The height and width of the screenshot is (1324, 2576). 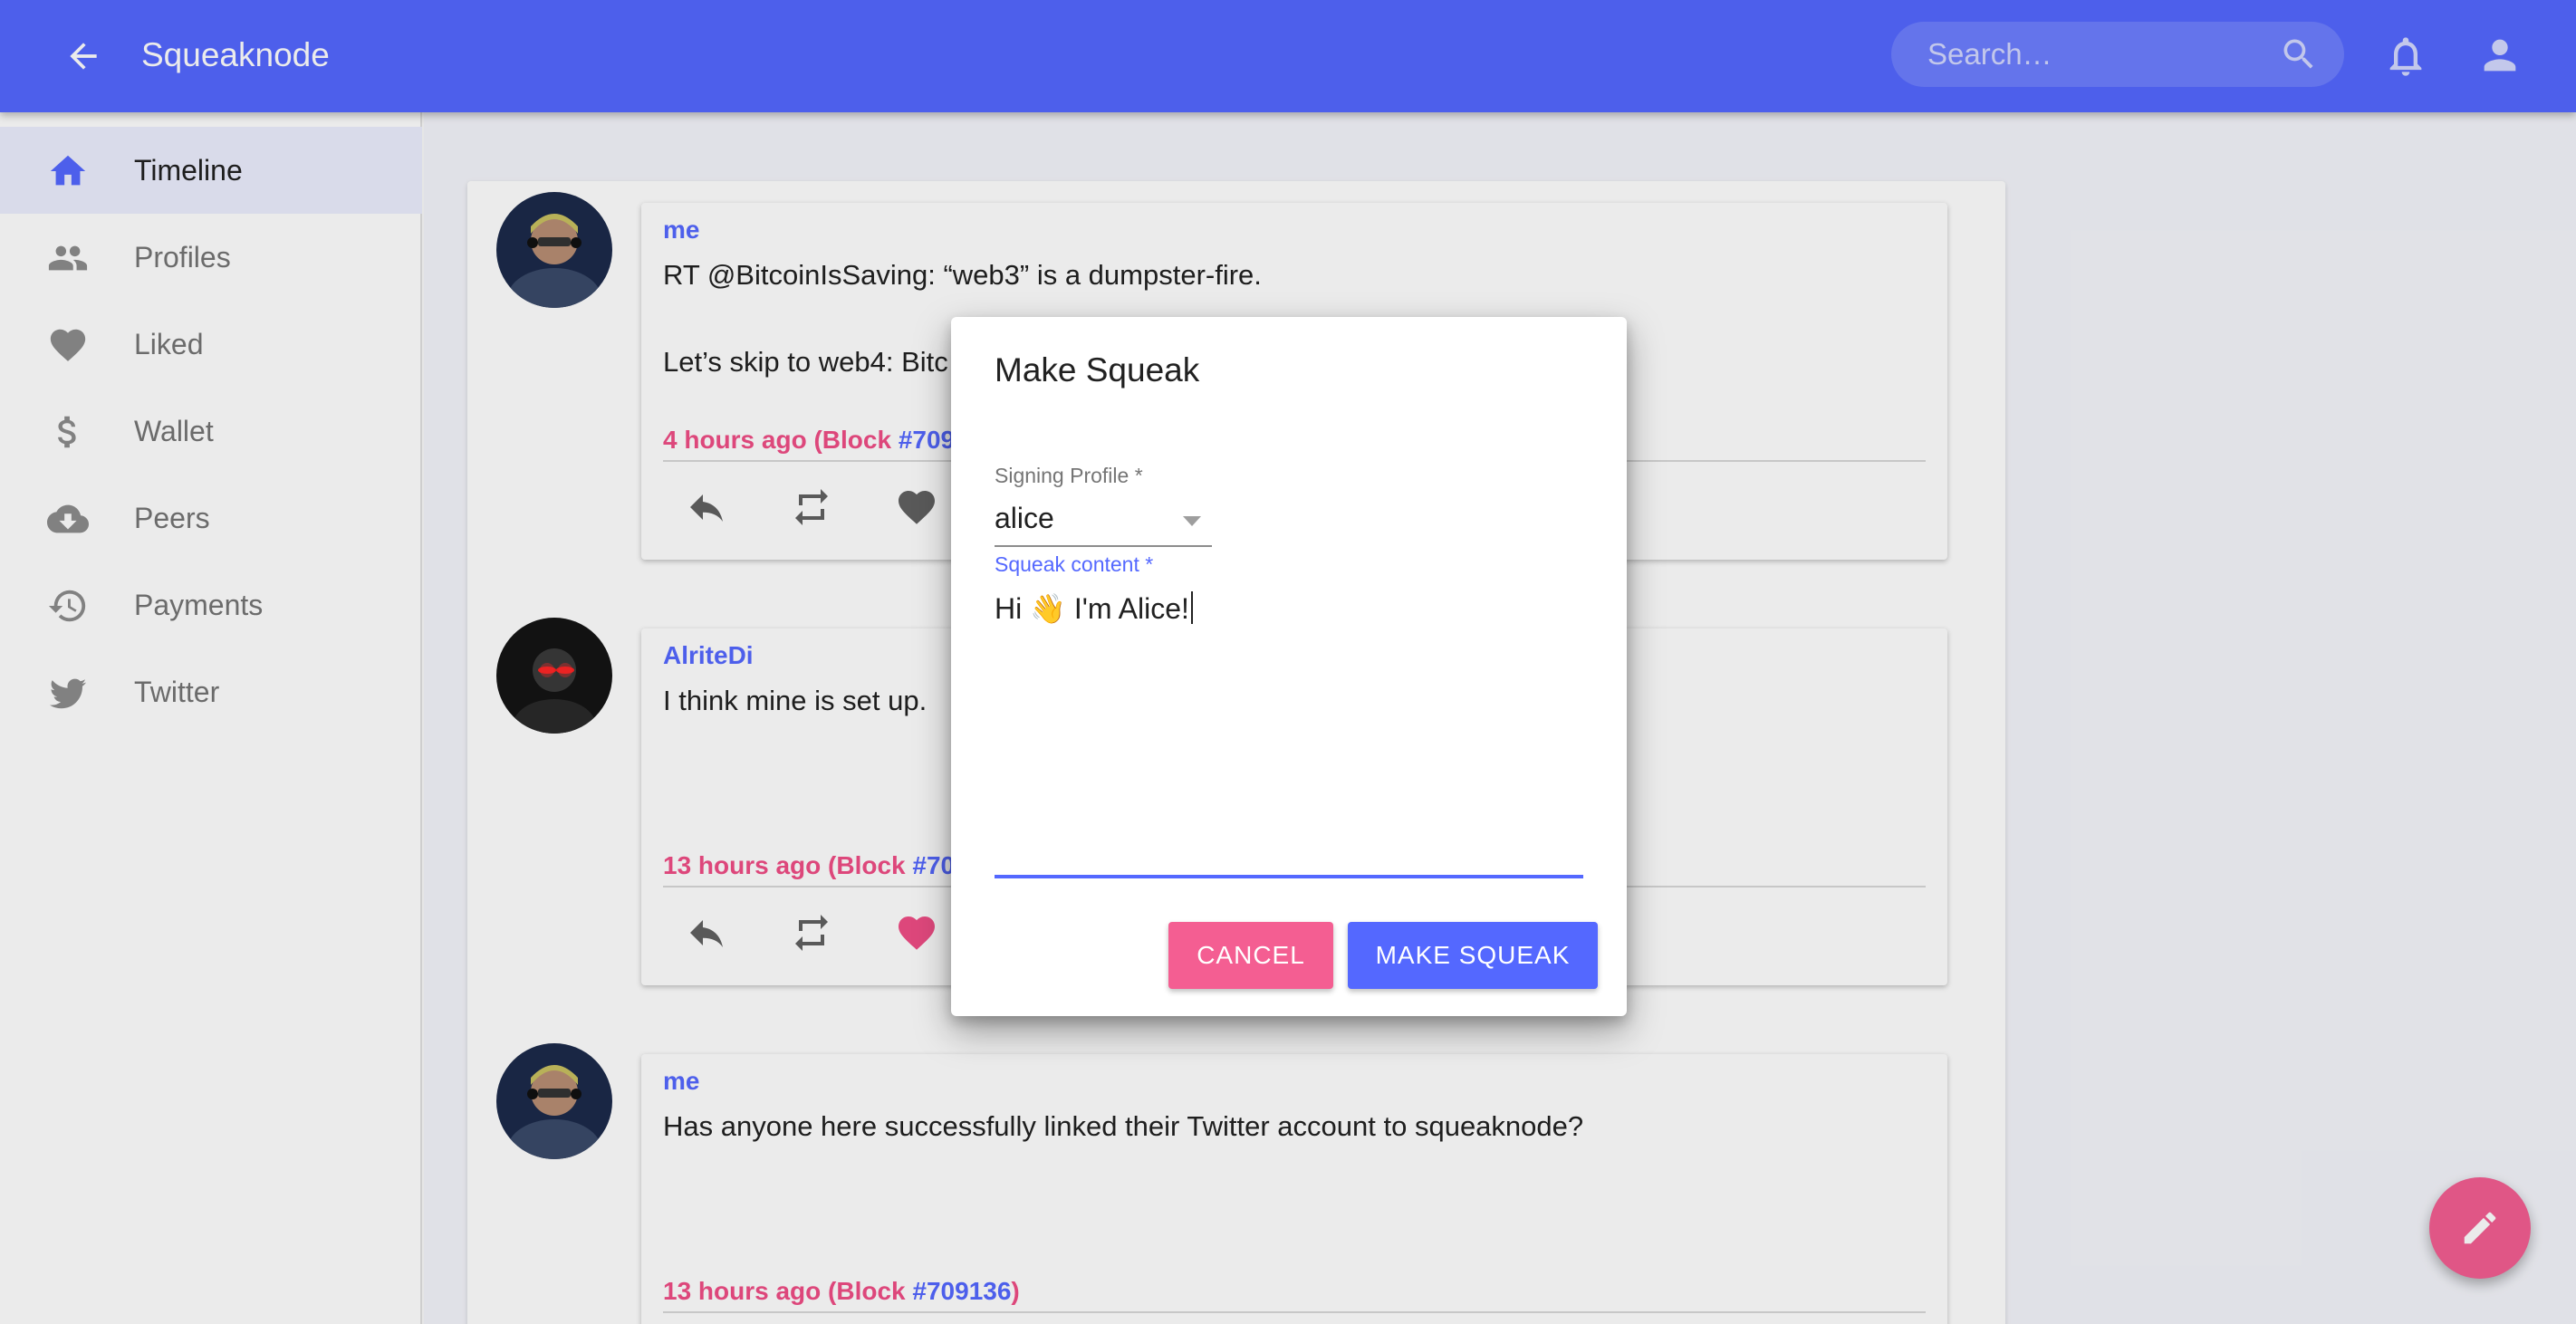 I want to click on text-cursor, so click(x=1191, y=608).